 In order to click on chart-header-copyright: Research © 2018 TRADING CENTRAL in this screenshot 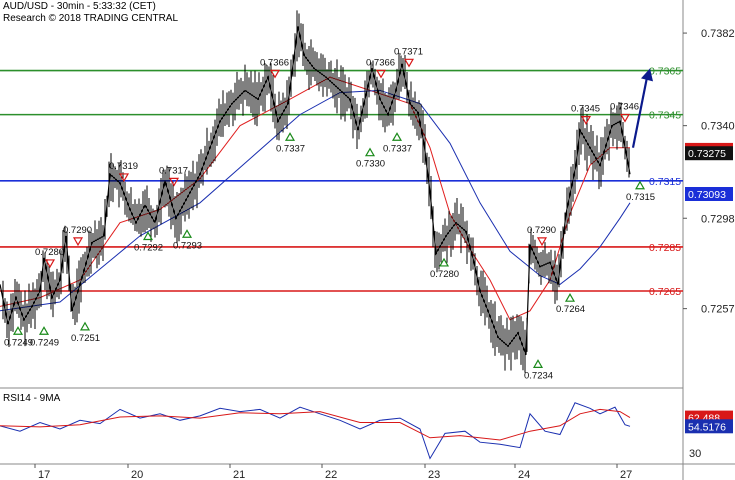, I will do `click(91, 18)`.